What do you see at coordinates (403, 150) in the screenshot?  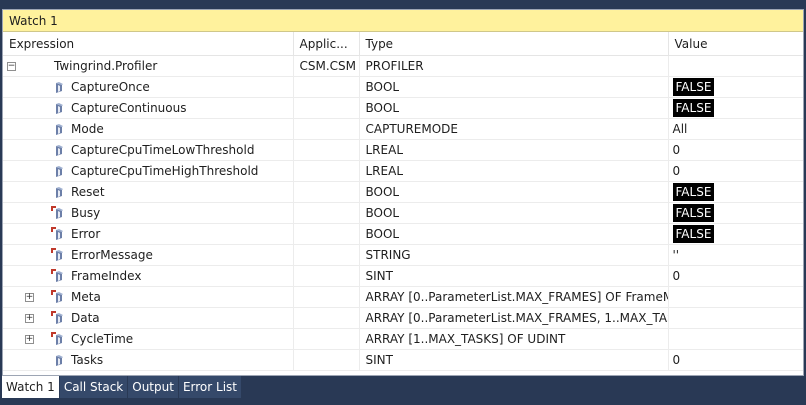 I see `watch-row: CaptureCpuTimeLowThreshold LREAL 0` at bounding box center [403, 150].